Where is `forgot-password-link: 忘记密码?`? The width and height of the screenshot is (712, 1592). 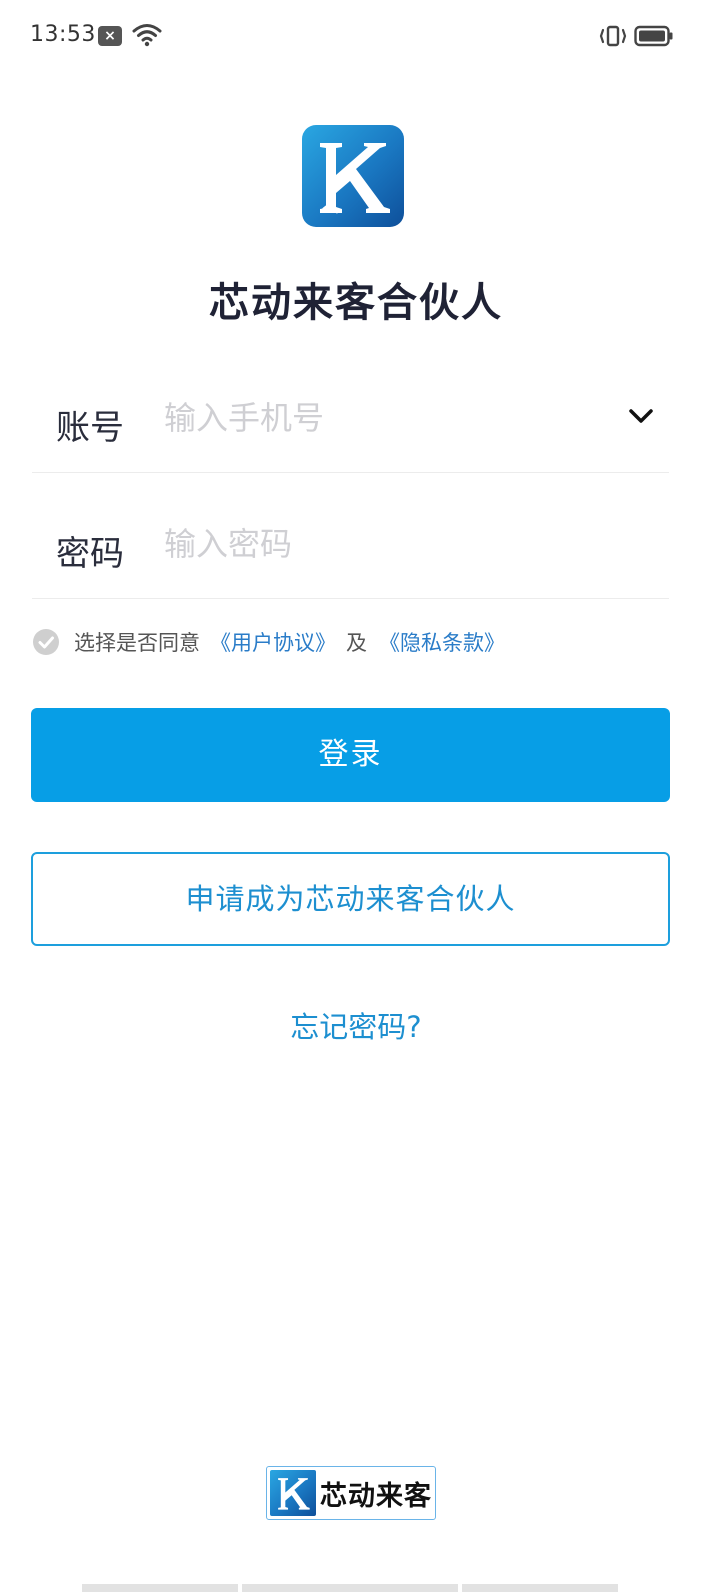
forgot-password-link: 忘记密码? is located at coordinates (356, 1025).